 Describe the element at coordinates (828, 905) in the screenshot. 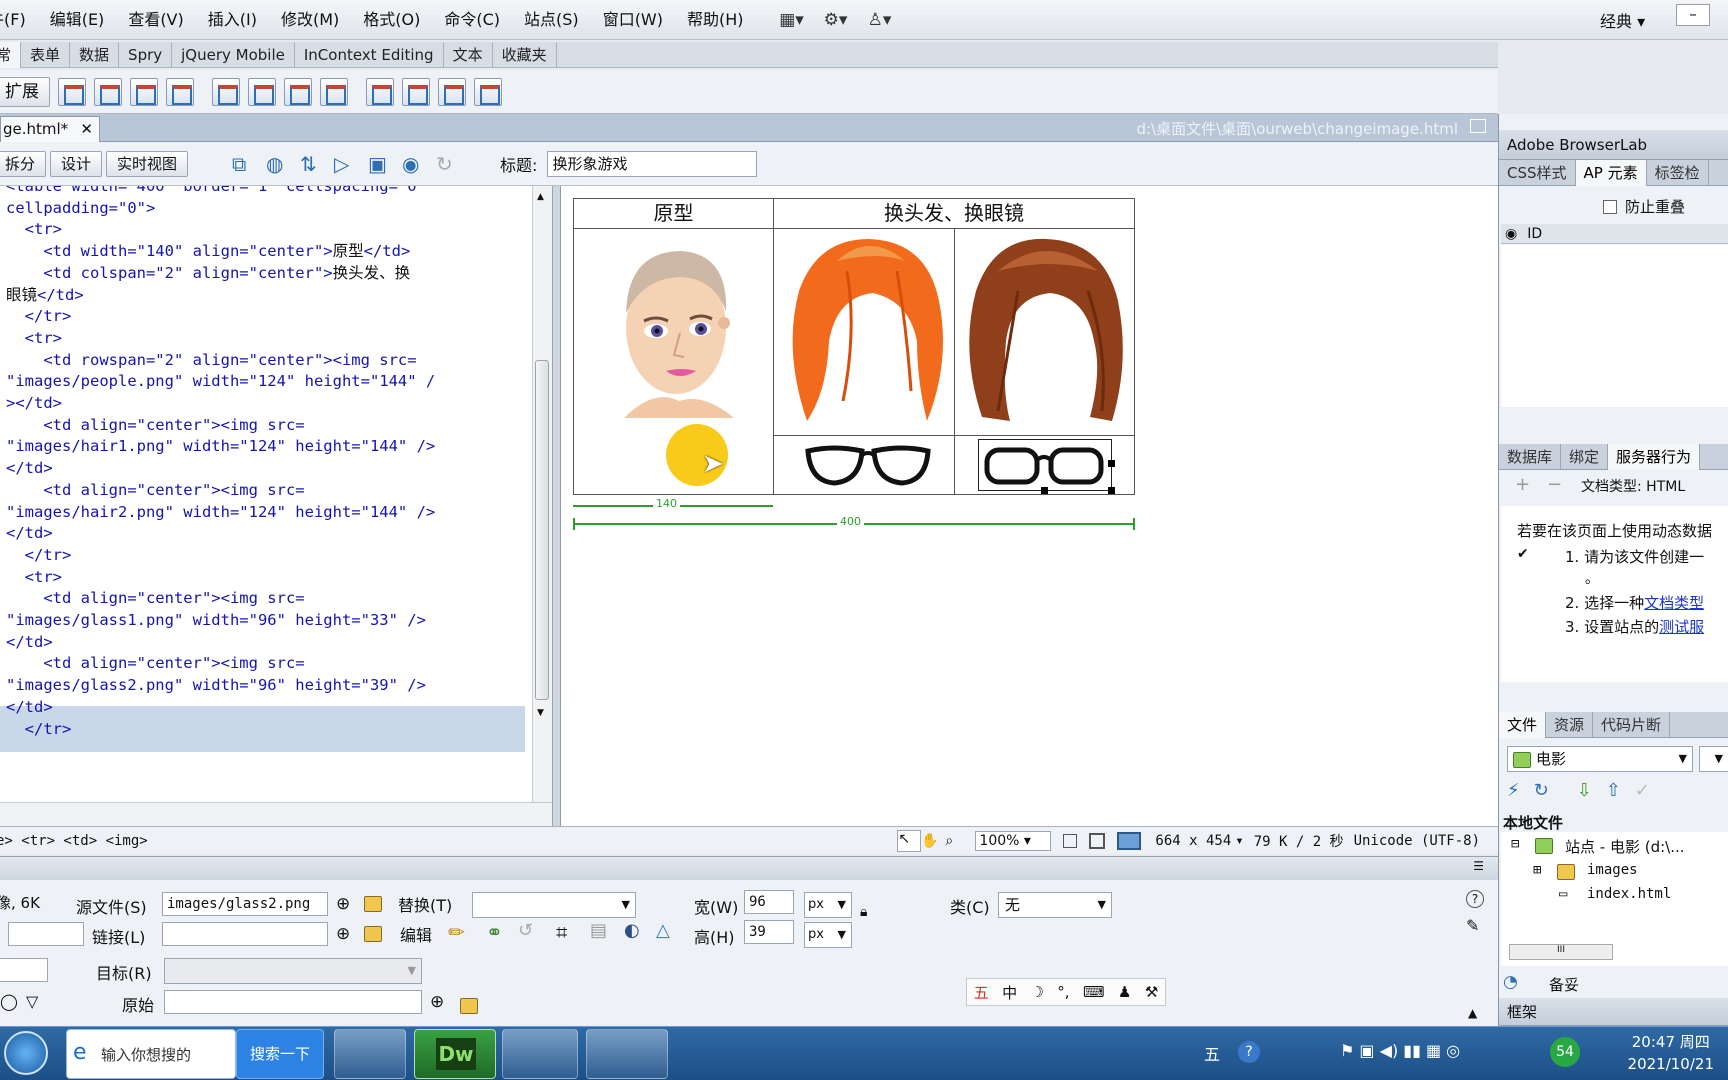

I see `width-unit-select: px` at that location.